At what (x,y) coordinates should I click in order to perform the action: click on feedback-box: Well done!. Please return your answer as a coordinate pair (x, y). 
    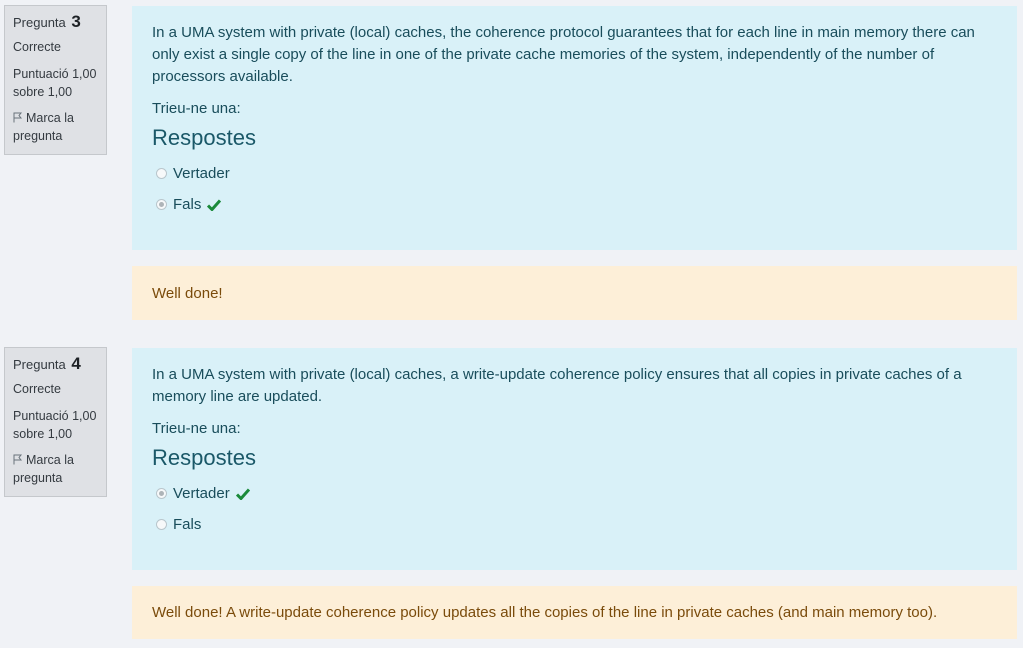
    Looking at the image, I should click on (574, 293).